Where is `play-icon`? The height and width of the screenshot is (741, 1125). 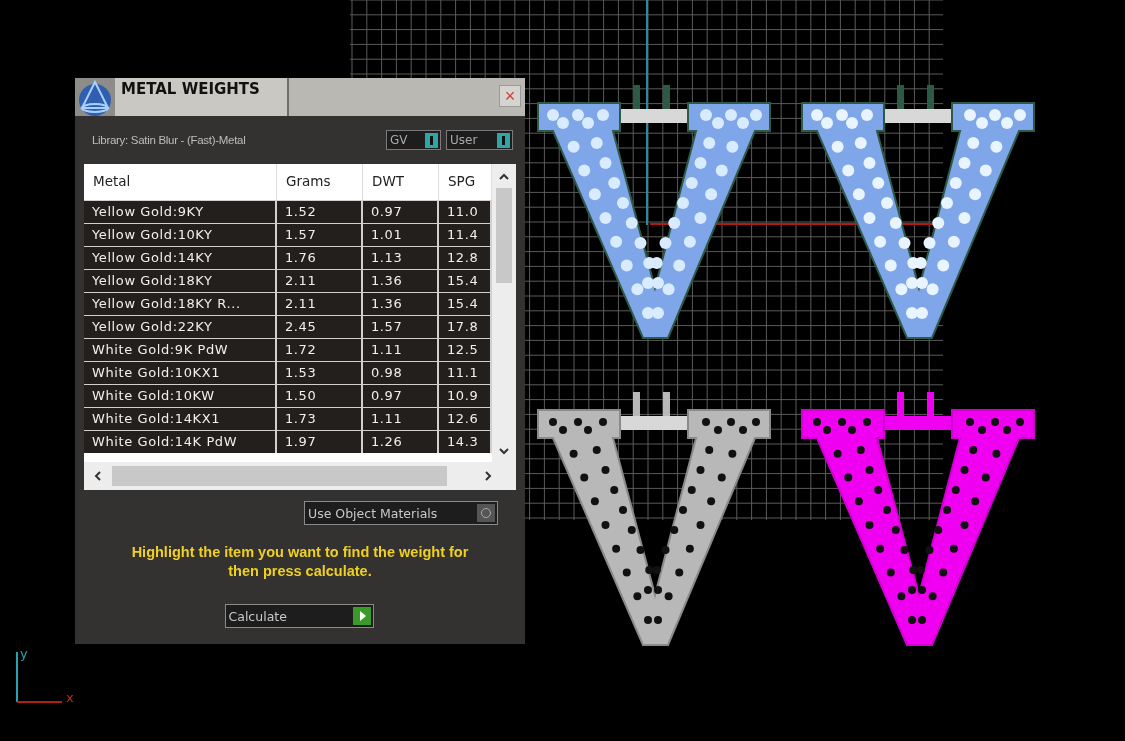
play-icon is located at coordinates (361, 616).